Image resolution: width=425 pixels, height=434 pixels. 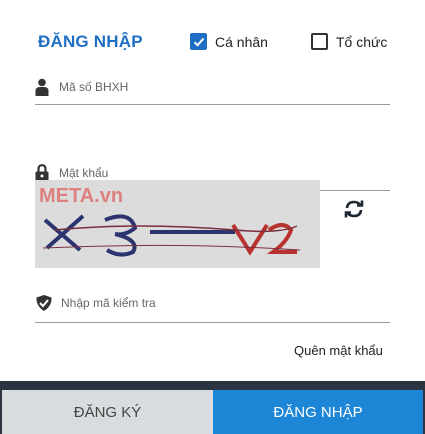 What do you see at coordinates (318, 412) in the screenshot?
I see `login-button: ĐĂNG NHẬP` at bounding box center [318, 412].